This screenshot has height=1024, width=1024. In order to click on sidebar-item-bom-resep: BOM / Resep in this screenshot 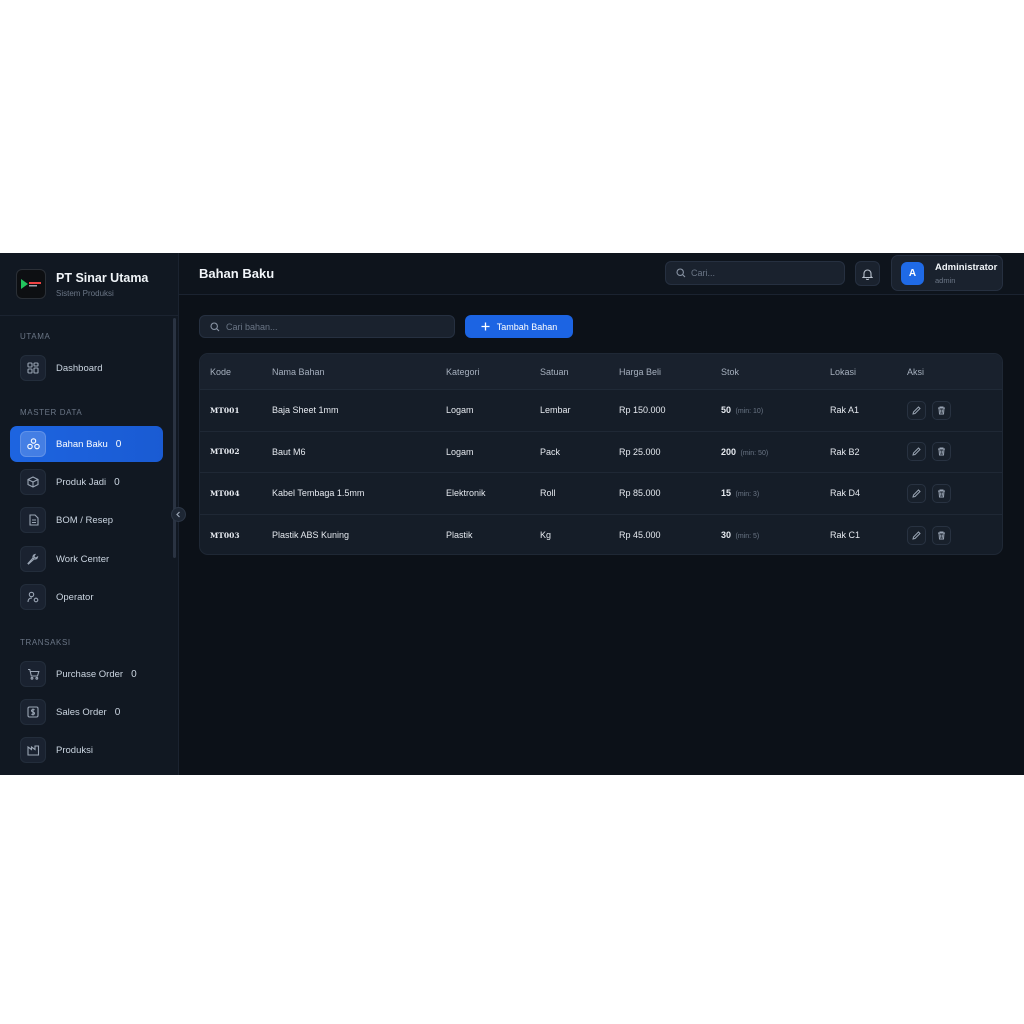, I will do `click(86, 520)`.